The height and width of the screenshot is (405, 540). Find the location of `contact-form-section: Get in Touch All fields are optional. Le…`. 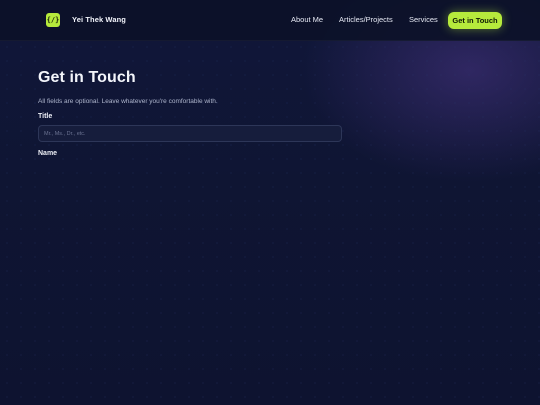

contact-form-section: Get in Touch All fields are optional. Le… is located at coordinates (190, 113).